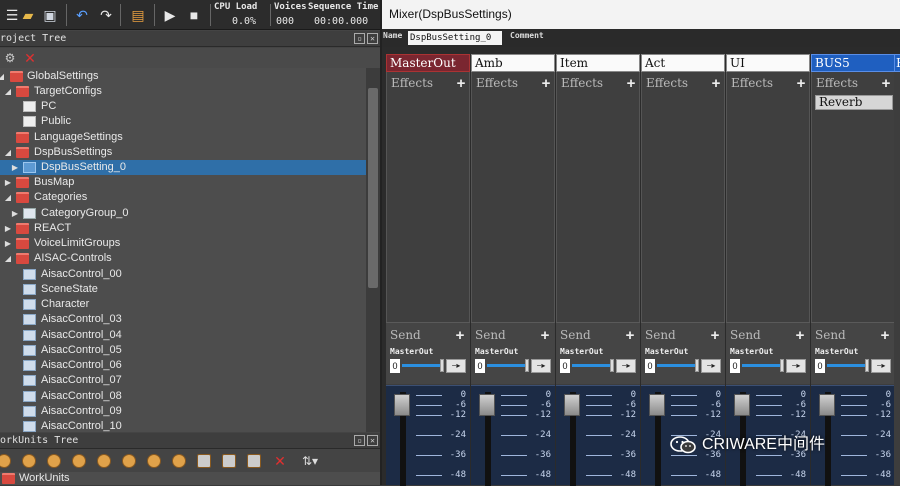 The width and height of the screenshot is (900, 486). Describe the element at coordinates (190, 478) in the screenshot. I see `tree-item-workunits: WorkUnits` at that location.